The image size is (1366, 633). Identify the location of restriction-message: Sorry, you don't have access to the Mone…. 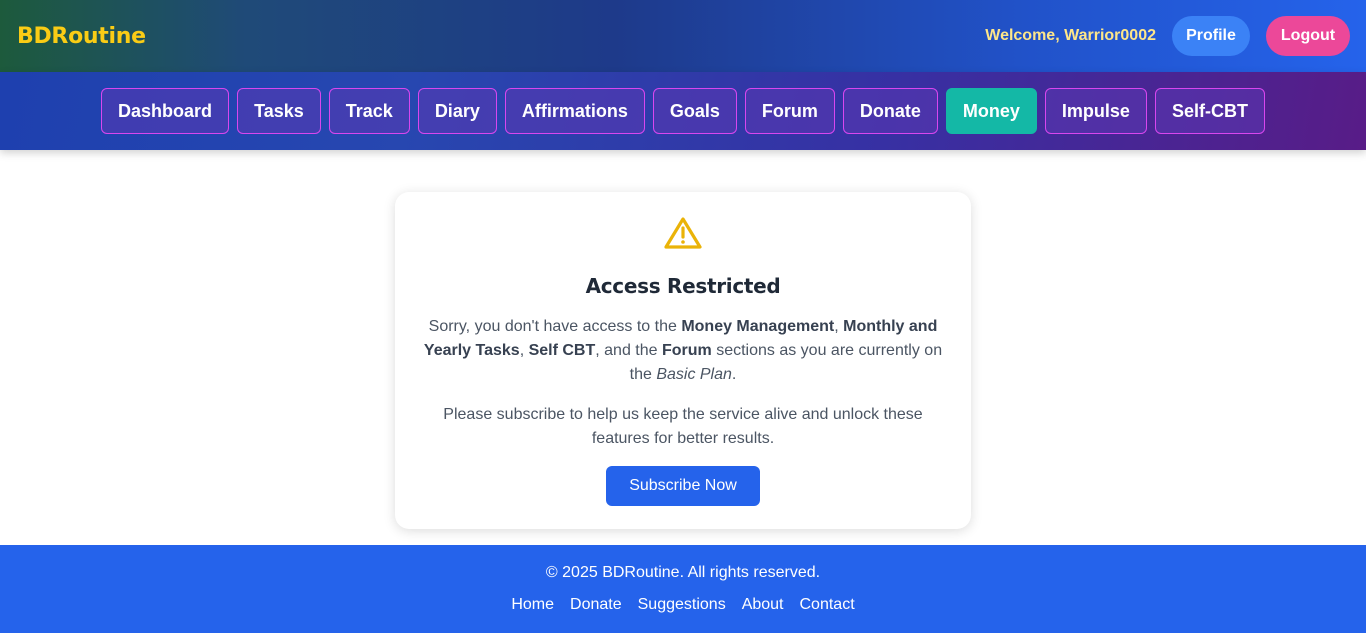
(683, 351).